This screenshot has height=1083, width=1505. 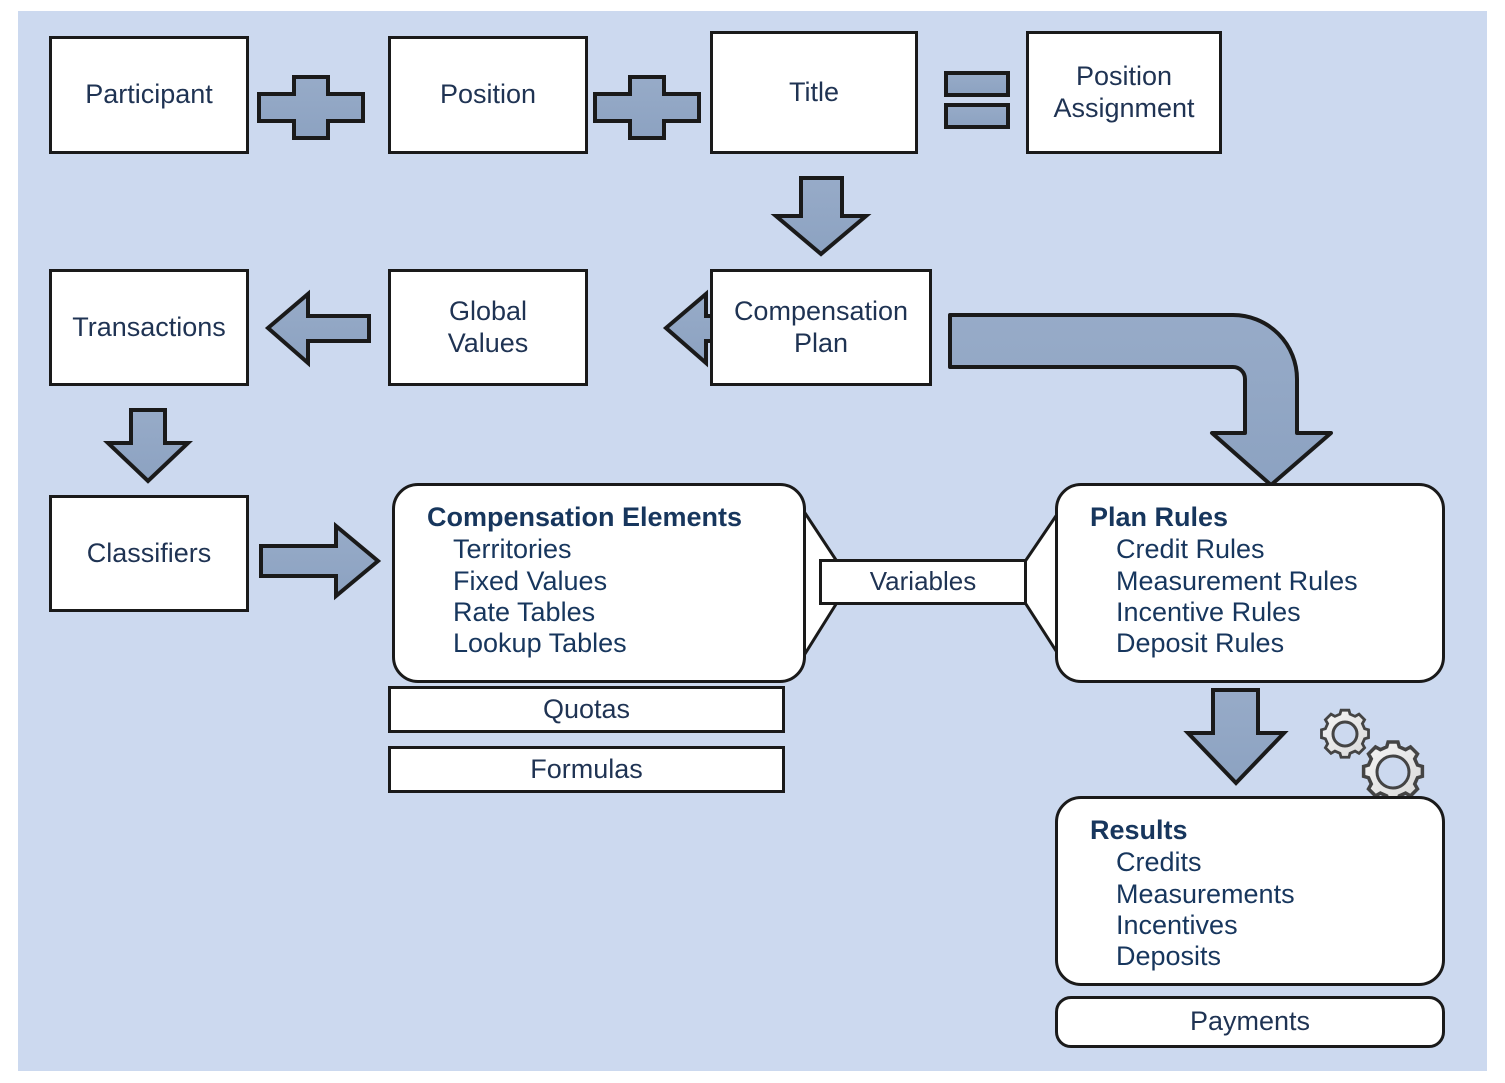 I want to click on left-arrow-global-to-transactions-icon, so click(x=317, y=328).